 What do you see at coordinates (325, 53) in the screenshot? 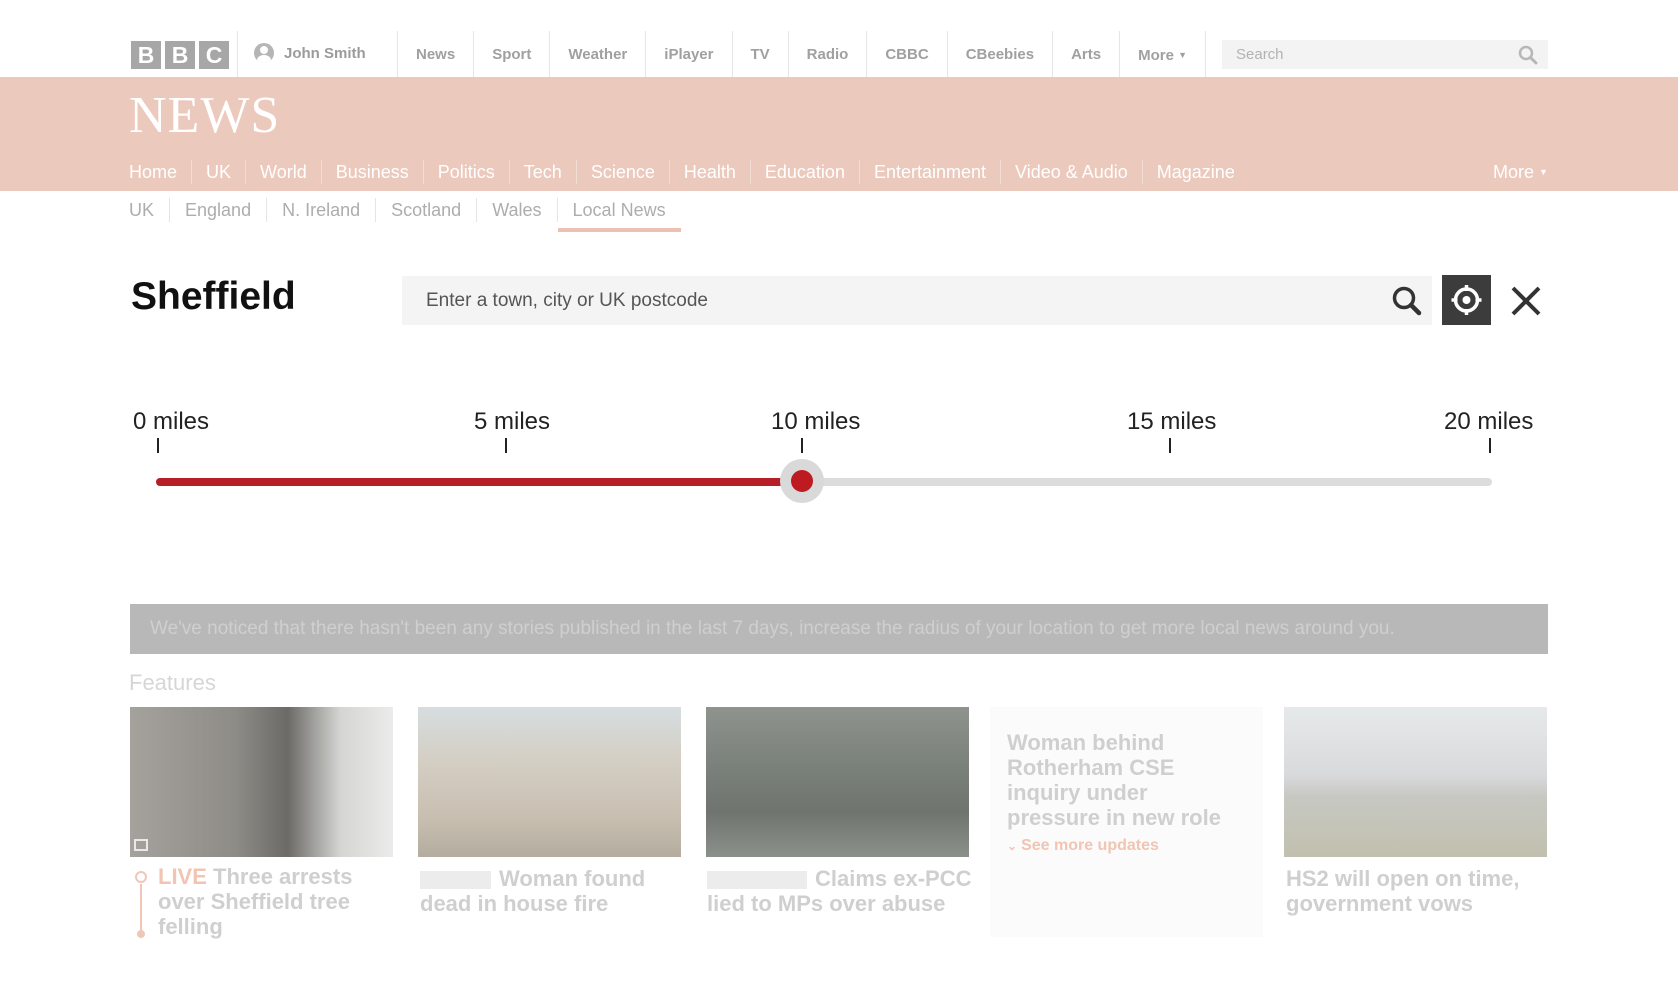
I see `account-name: John Smith` at bounding box center [325, 53].